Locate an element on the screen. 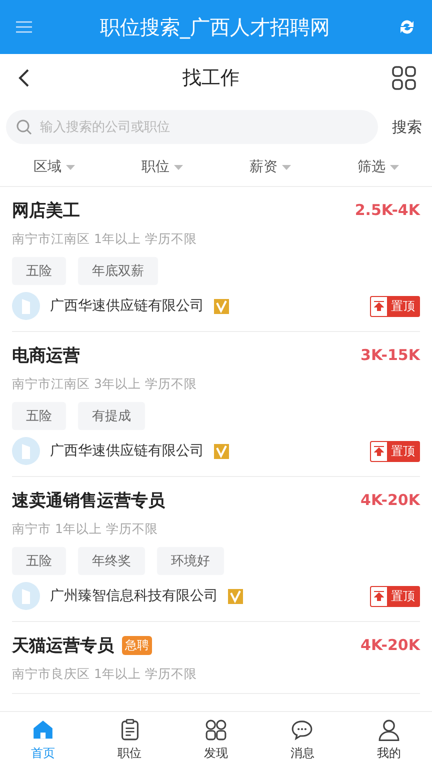  salary: 3K-15K is located at coordinates (390, 355).